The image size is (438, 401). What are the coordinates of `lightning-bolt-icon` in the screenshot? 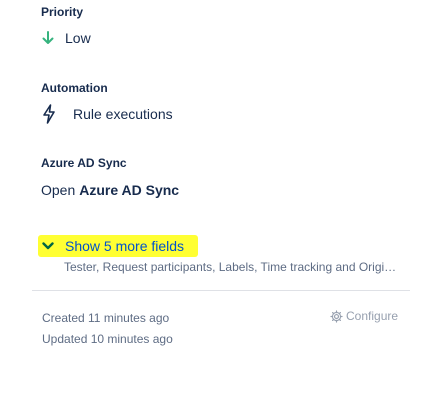 It's located at (49, 114).